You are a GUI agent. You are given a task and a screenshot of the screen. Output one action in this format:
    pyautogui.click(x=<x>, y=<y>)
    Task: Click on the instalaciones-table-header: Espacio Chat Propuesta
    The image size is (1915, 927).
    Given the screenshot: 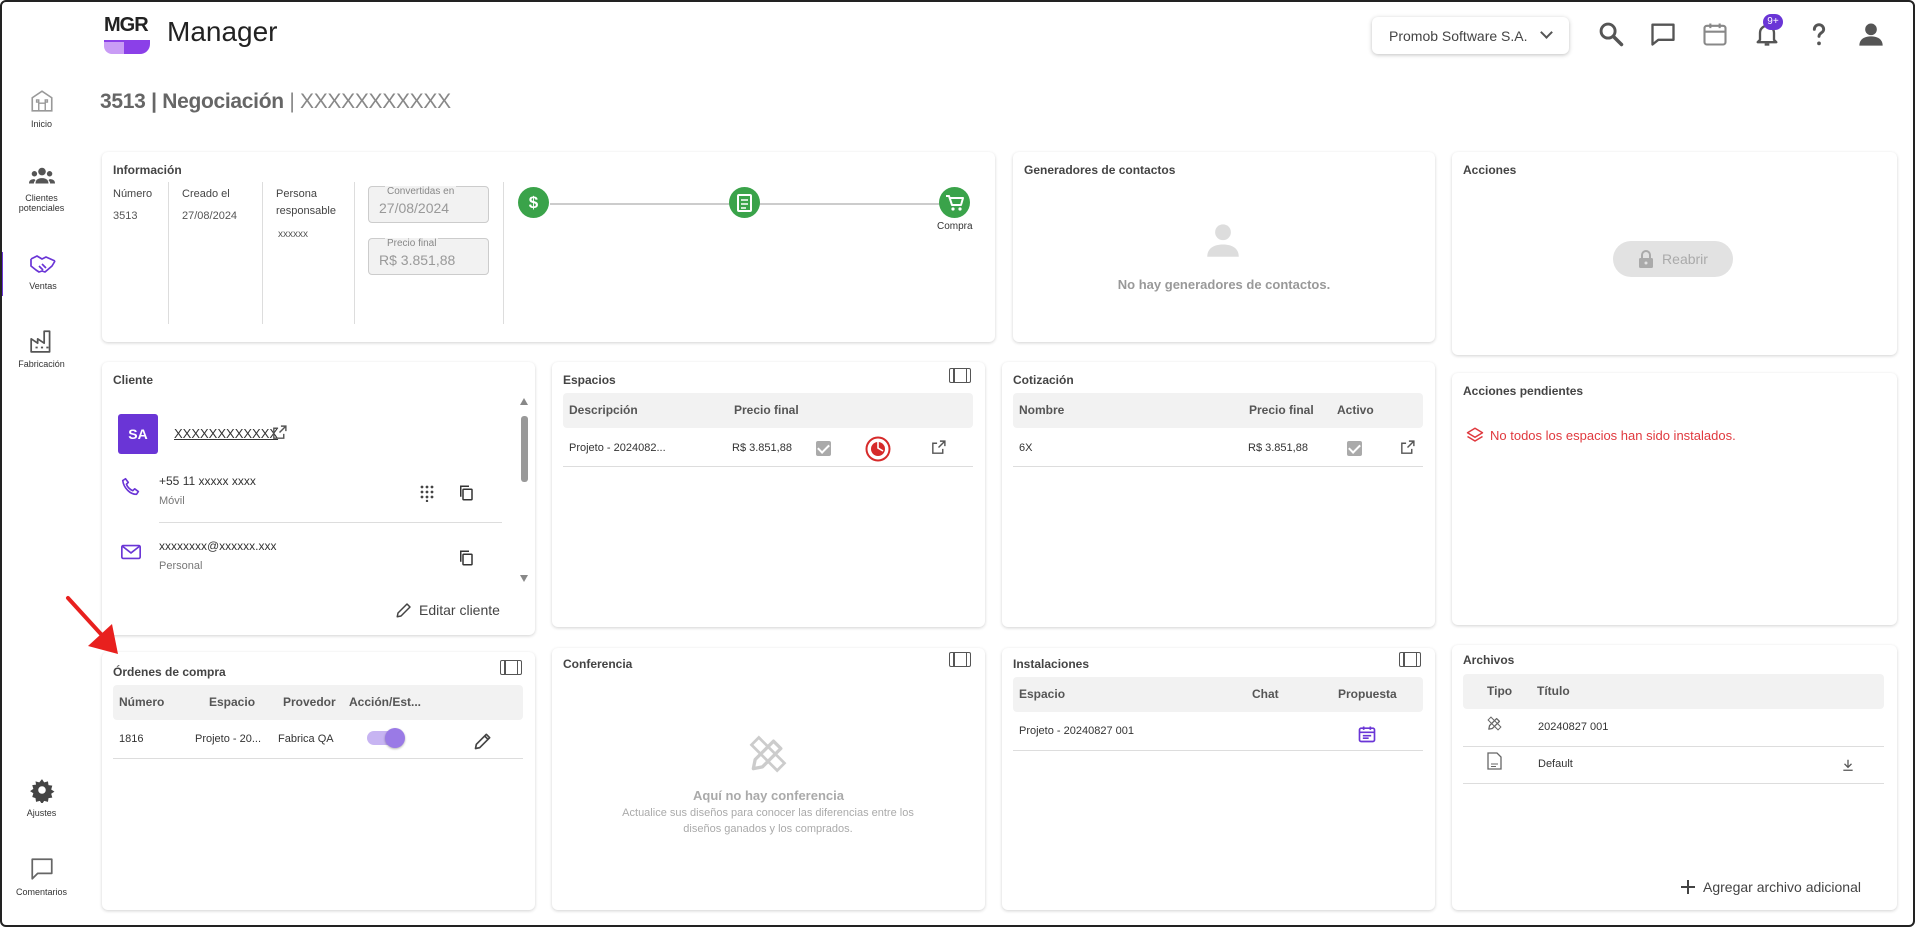 What is the action you would take?
    pyautogui.click(x=1218, y=694)
    